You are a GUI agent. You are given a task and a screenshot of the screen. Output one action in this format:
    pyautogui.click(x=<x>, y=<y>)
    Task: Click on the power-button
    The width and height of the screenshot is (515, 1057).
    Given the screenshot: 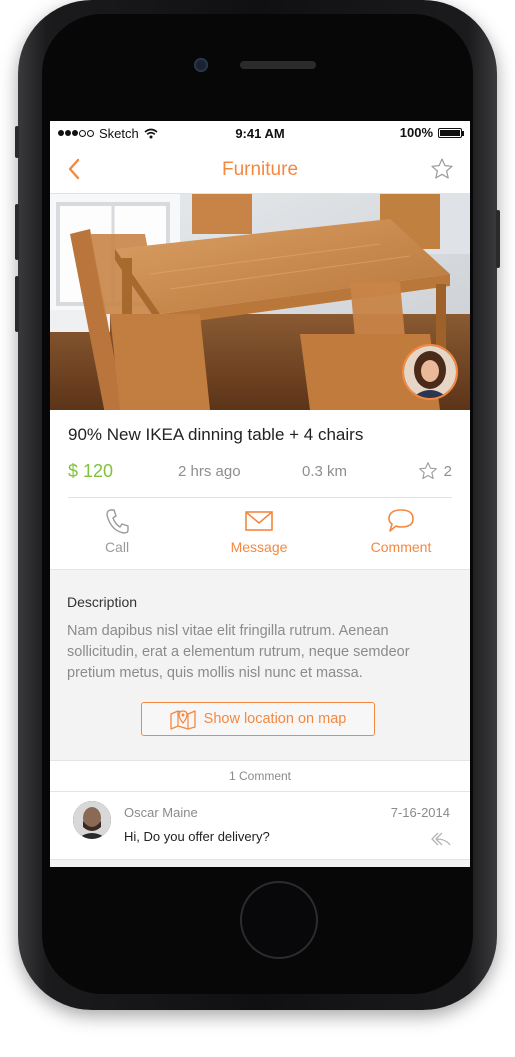 What is the action you would take?
    pyautogui.click(x=498, y=239)
    